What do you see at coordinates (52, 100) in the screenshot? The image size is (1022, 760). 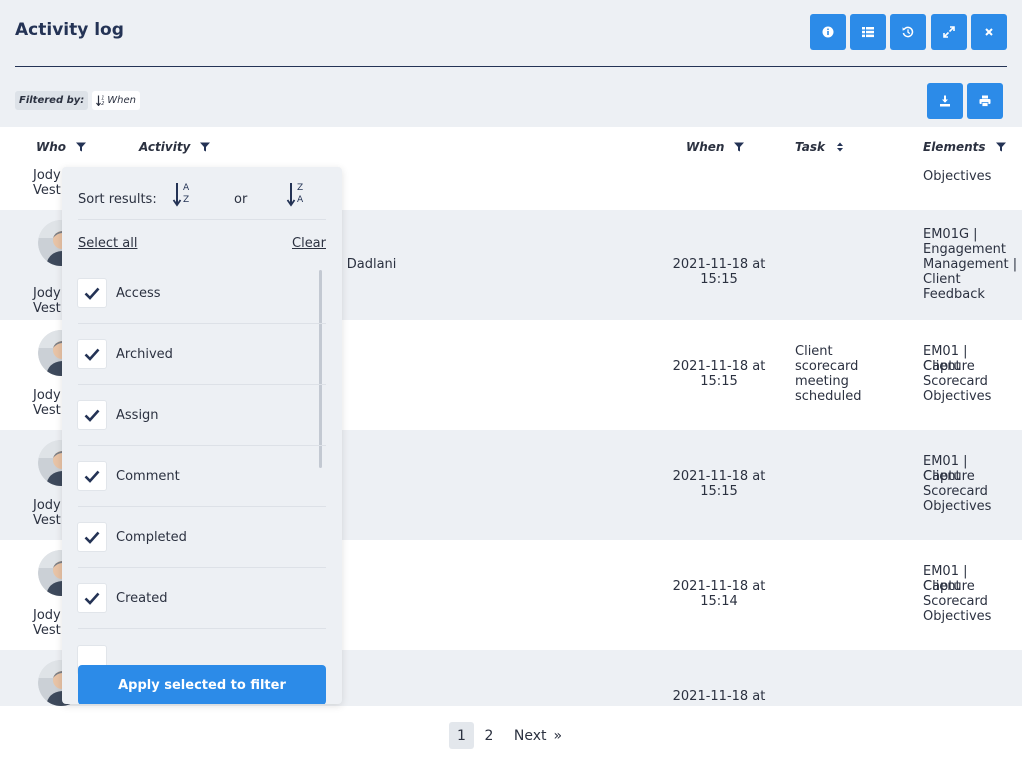 I see `filtered-by-label: Filtered by:` at bounding box center [52, 100].